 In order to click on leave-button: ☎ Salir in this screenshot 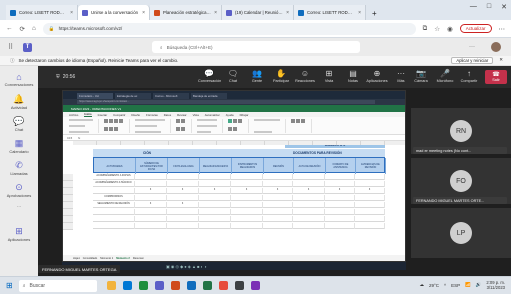, I will do `click(496, 77)`.